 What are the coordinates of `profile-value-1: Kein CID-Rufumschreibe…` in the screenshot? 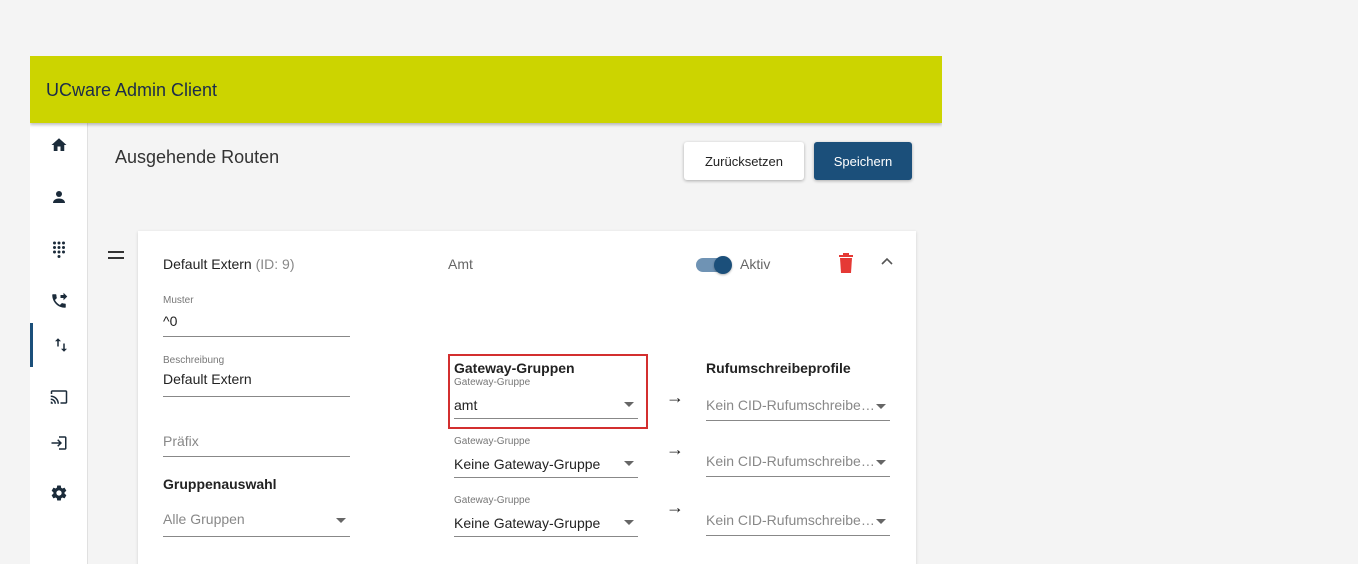 It's located at (790, 405).